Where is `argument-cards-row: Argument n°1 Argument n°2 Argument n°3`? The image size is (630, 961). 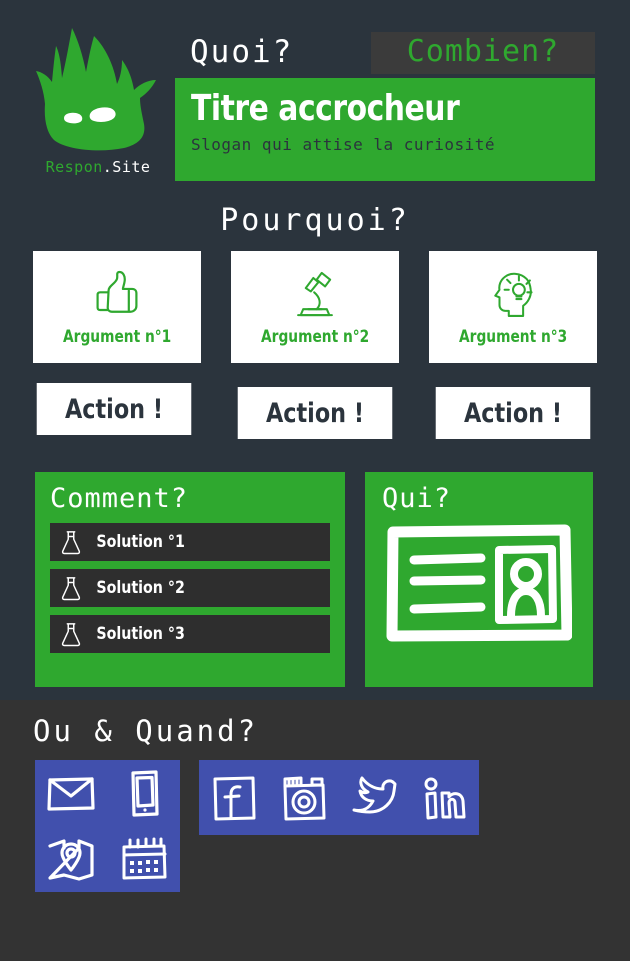
argument-cards-row: Argument n°1 Argument n°2 Argument n°3 is located at coordinates (315, 307).